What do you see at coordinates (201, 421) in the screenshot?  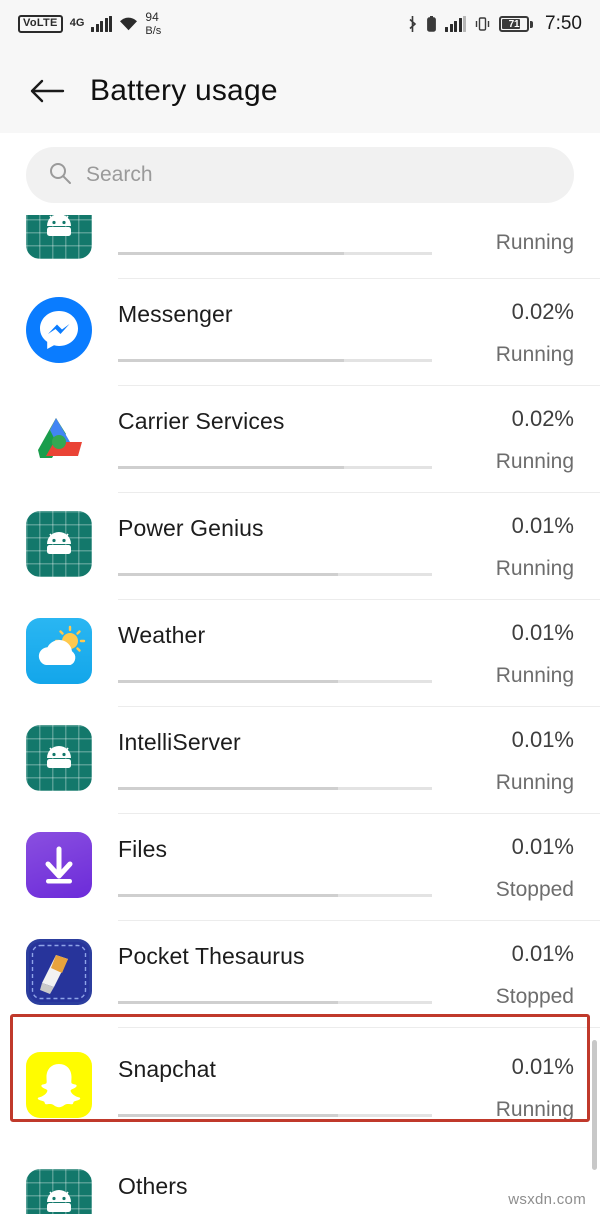 I see `app-name: Carrier Services` at bounding box center [201, 421].